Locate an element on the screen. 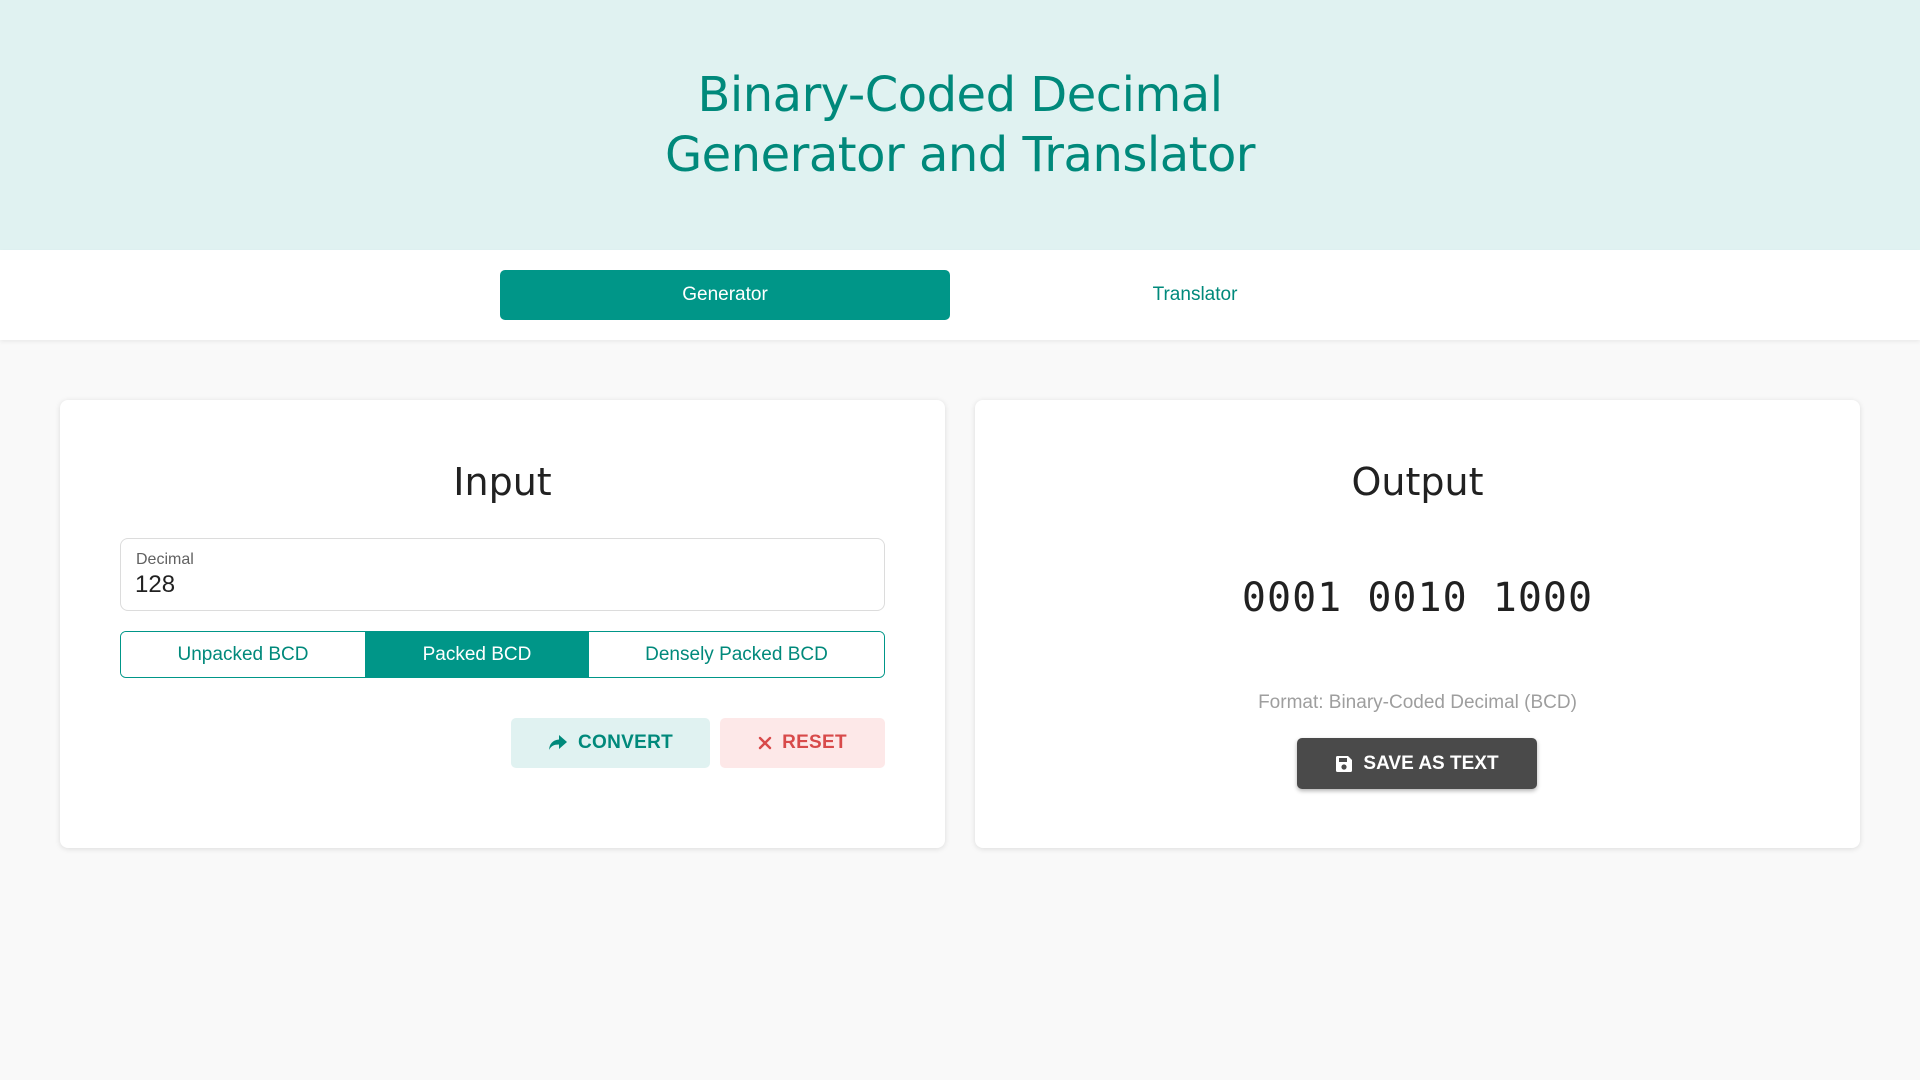  floppy-disk-icon is located at coordinates (1344, 764).